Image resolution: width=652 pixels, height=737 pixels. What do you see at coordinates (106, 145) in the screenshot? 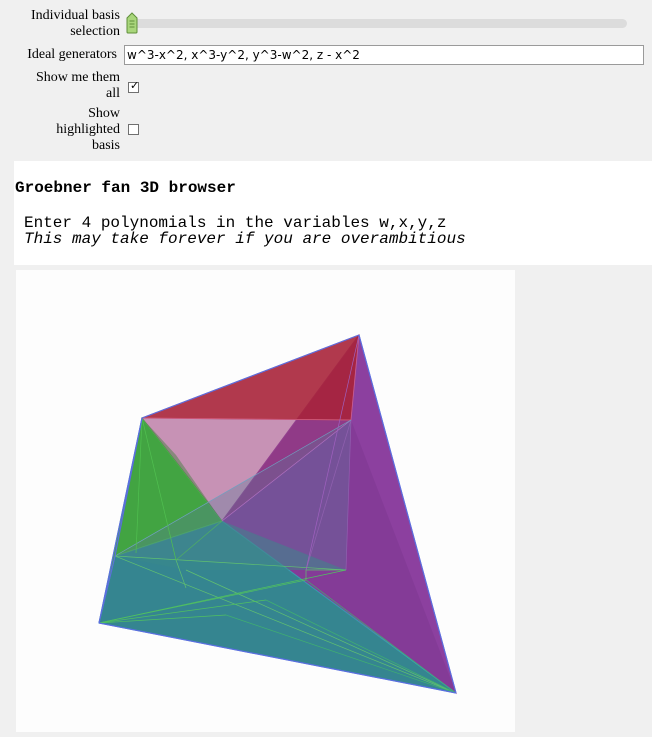
I see `show-highlighted-label-line3: basis` at bounding box center [106, 145].